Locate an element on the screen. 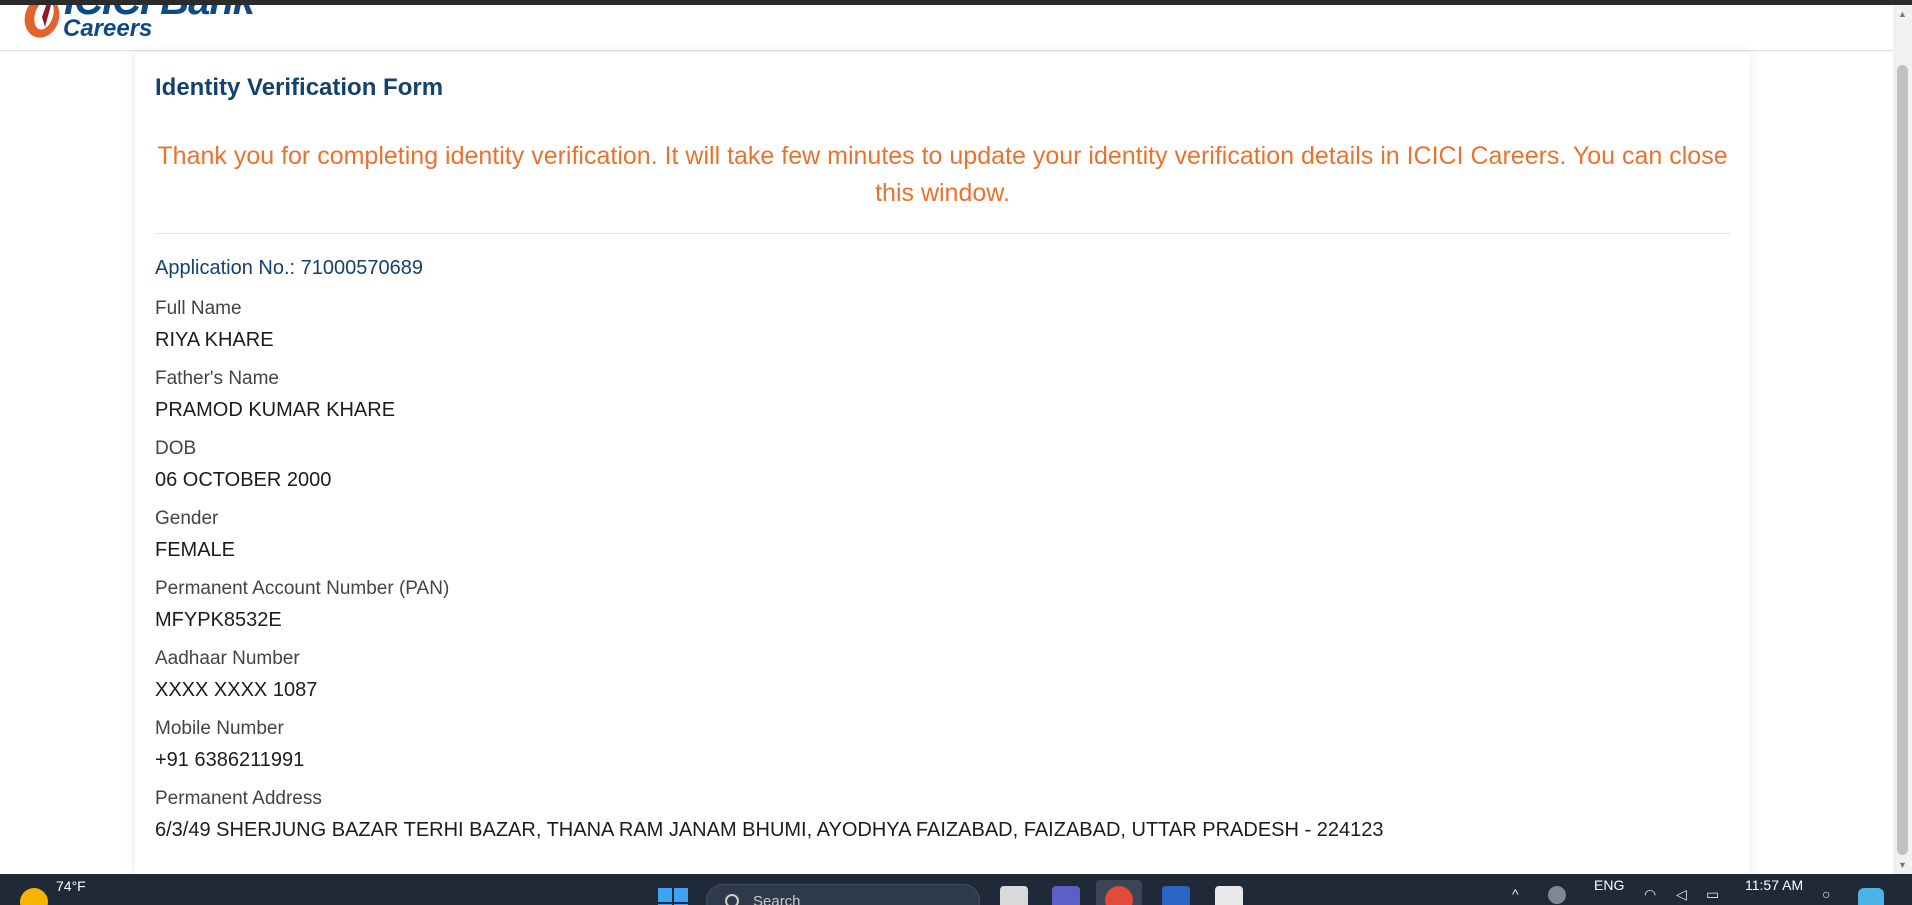 This screenshot has width=1912, height=905. field-value: 06 OCTOBER 2000 is located at coordinates (243, 480).